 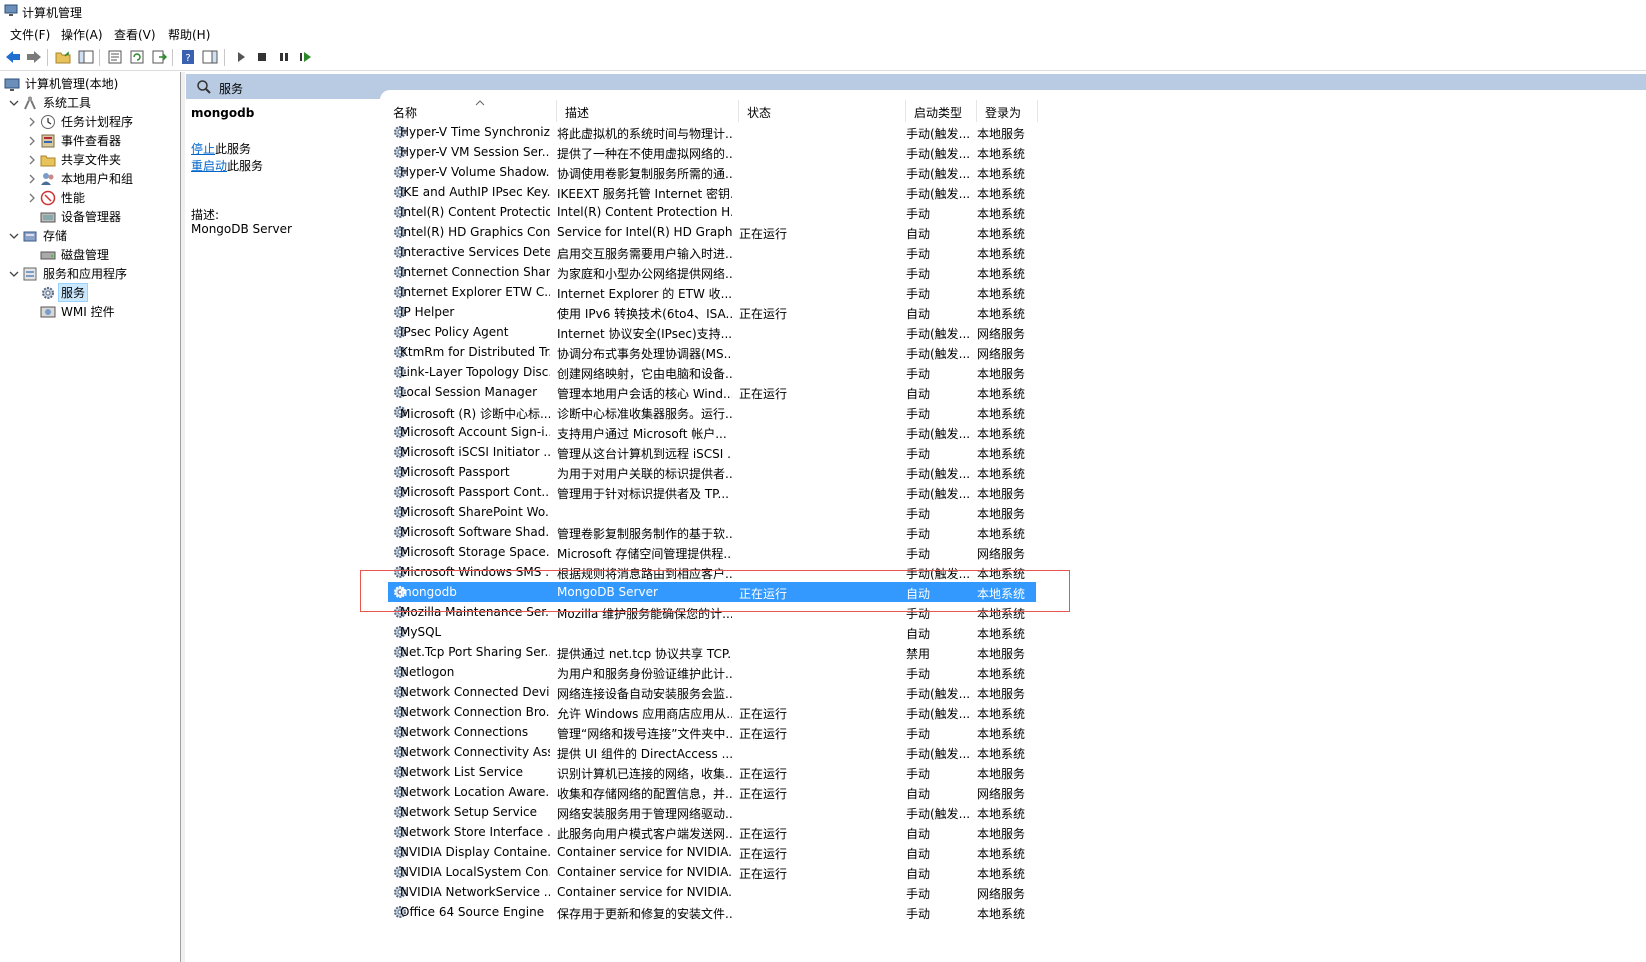 What do you see at coordinates (647, 111) in the screenshot?
I see `column-header-description: 描述` at bounding box center [647, 111].